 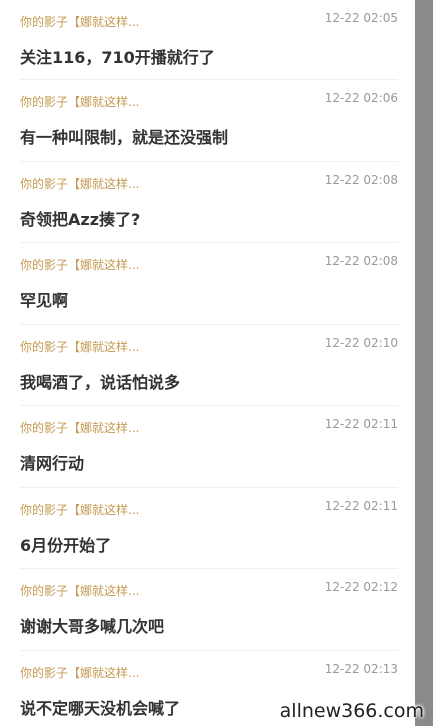 I want to click on comment-text: 谢谢大哥多喊几次吧, so click(x=92, y=626).